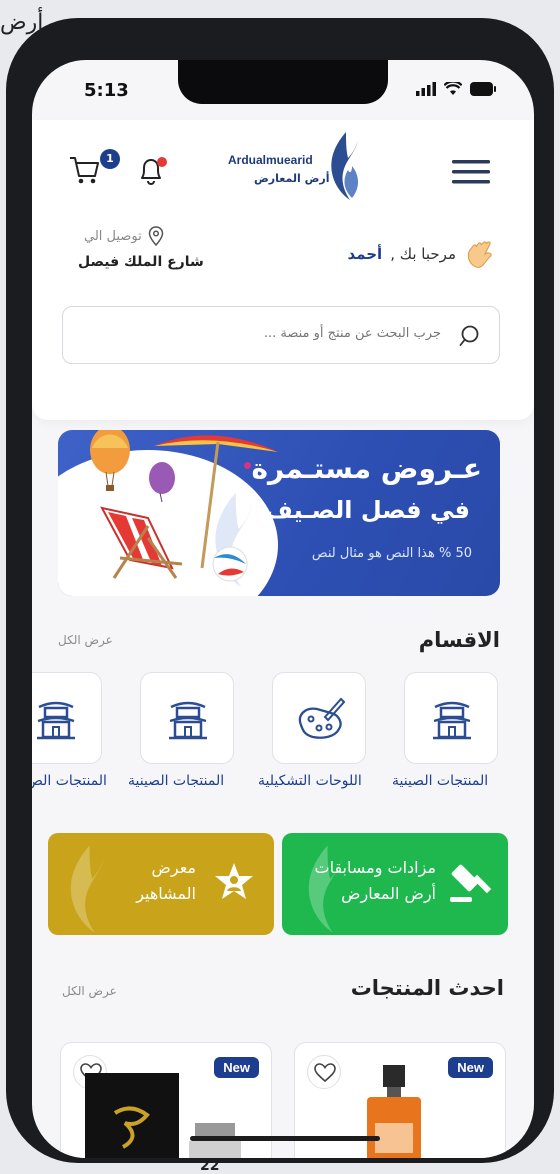 Image resolution: width=560 pixels, height=1174 pixels. Describe the element at coordinates (69, 781) in the screenshot. I see `category-label-4: المنتجات الص` at that location.